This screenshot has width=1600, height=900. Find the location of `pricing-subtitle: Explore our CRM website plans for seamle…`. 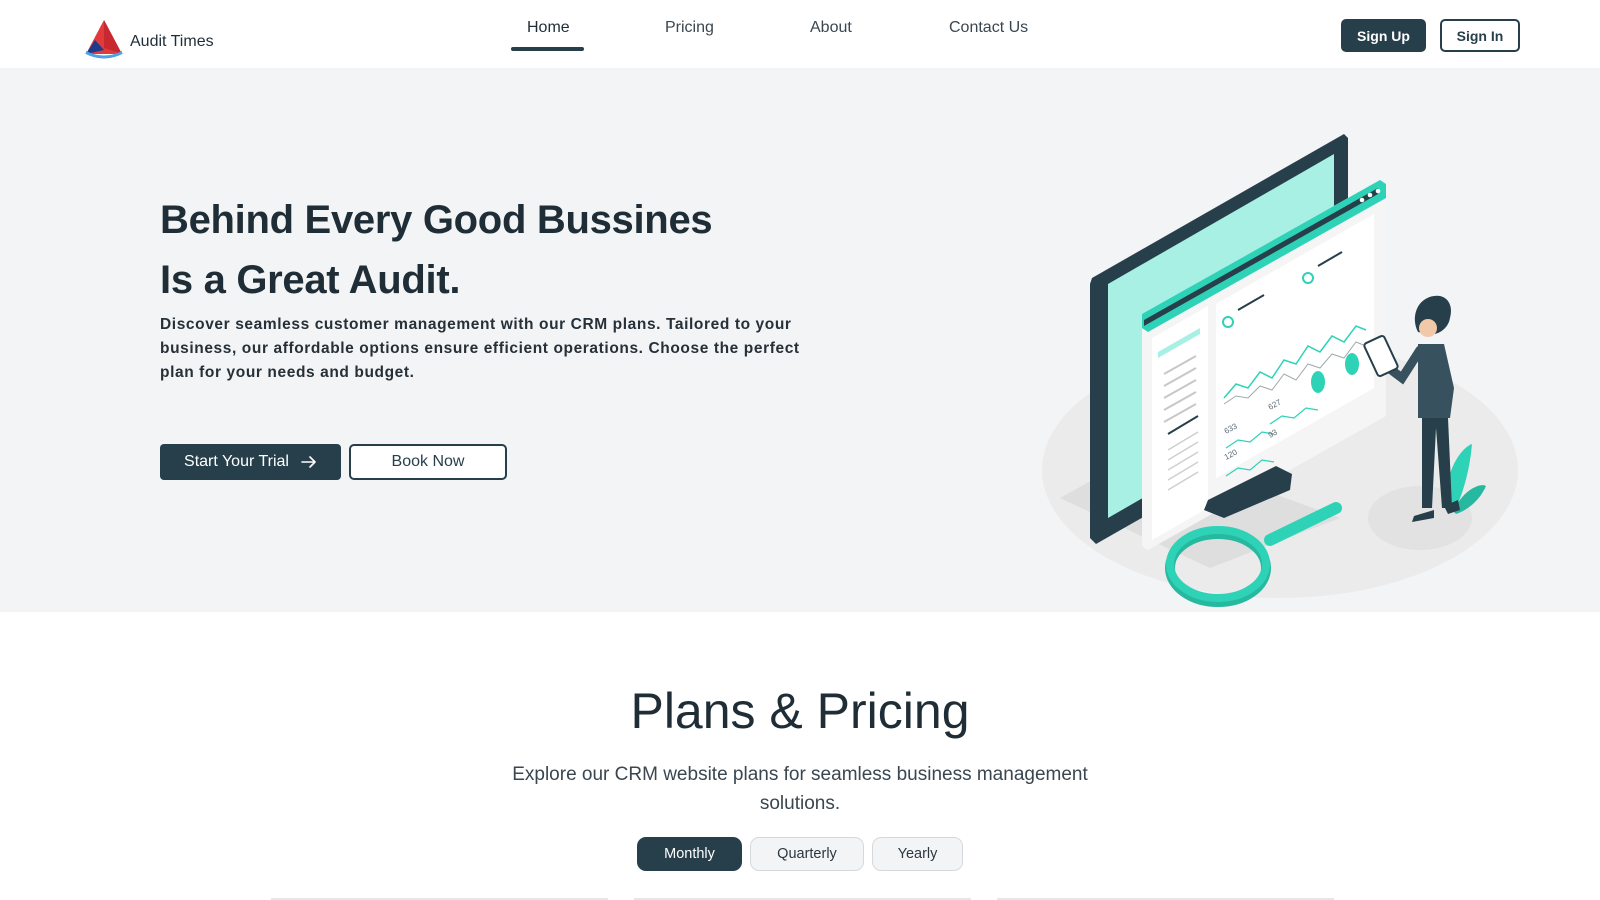

pricing-subtitle: Explore our CRM website plans for seamle… is located at coordinates (800, 789).